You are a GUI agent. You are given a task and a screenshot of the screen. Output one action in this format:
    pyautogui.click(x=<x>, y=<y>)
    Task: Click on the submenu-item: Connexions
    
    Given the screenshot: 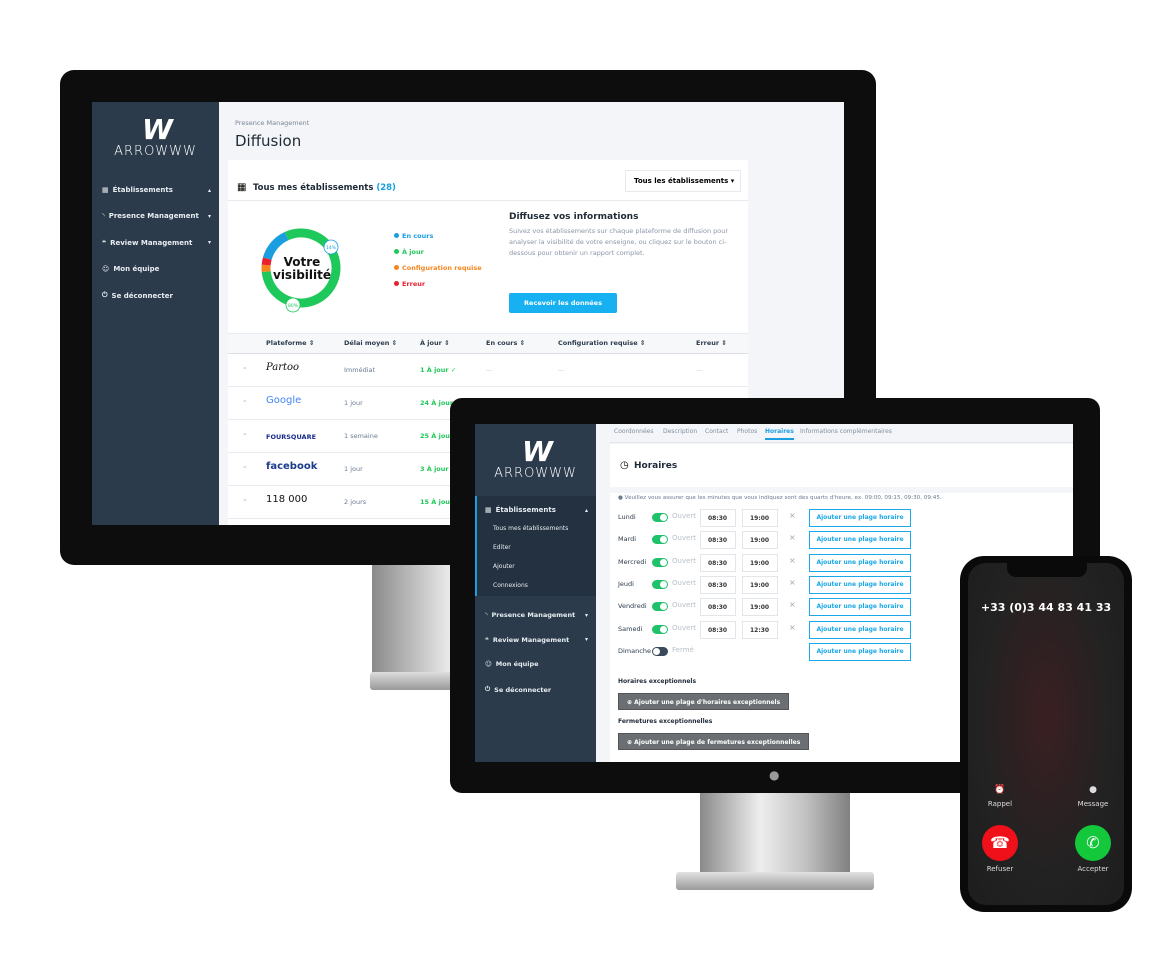 What is the action you would take?
    pyautogui.click(x=540, y=585)
    